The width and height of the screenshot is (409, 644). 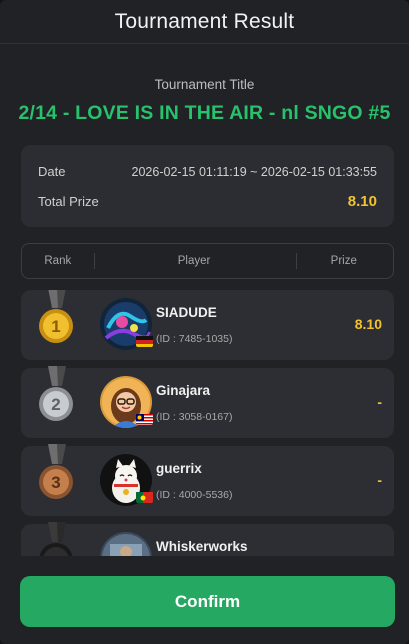 I want to click on column-header-player: Player, so click(x=194, y=261).